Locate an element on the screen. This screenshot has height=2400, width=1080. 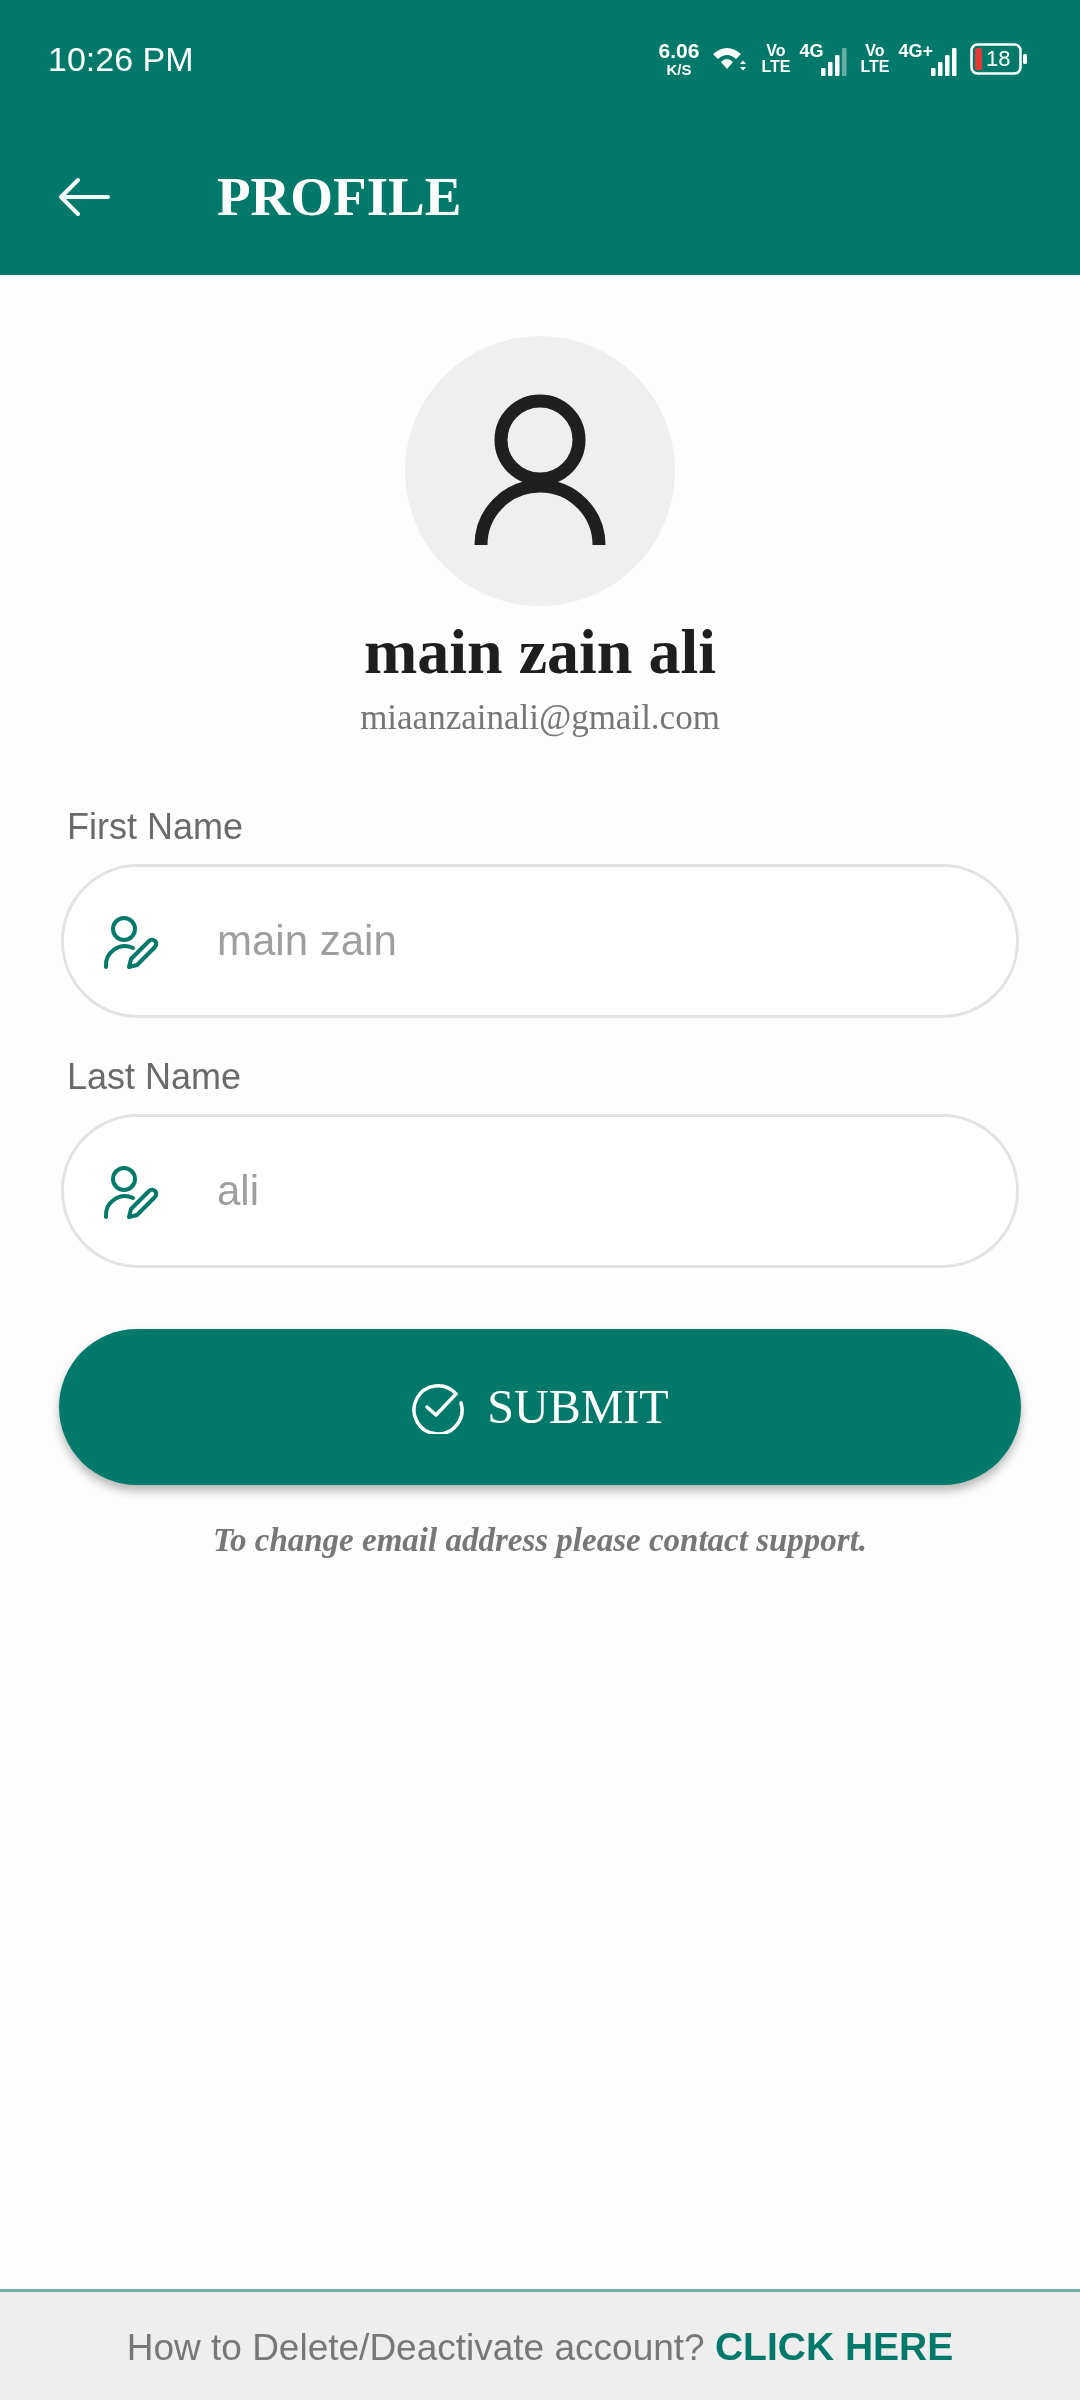
network-type-label: 4G is located at coordinates (811, 51).